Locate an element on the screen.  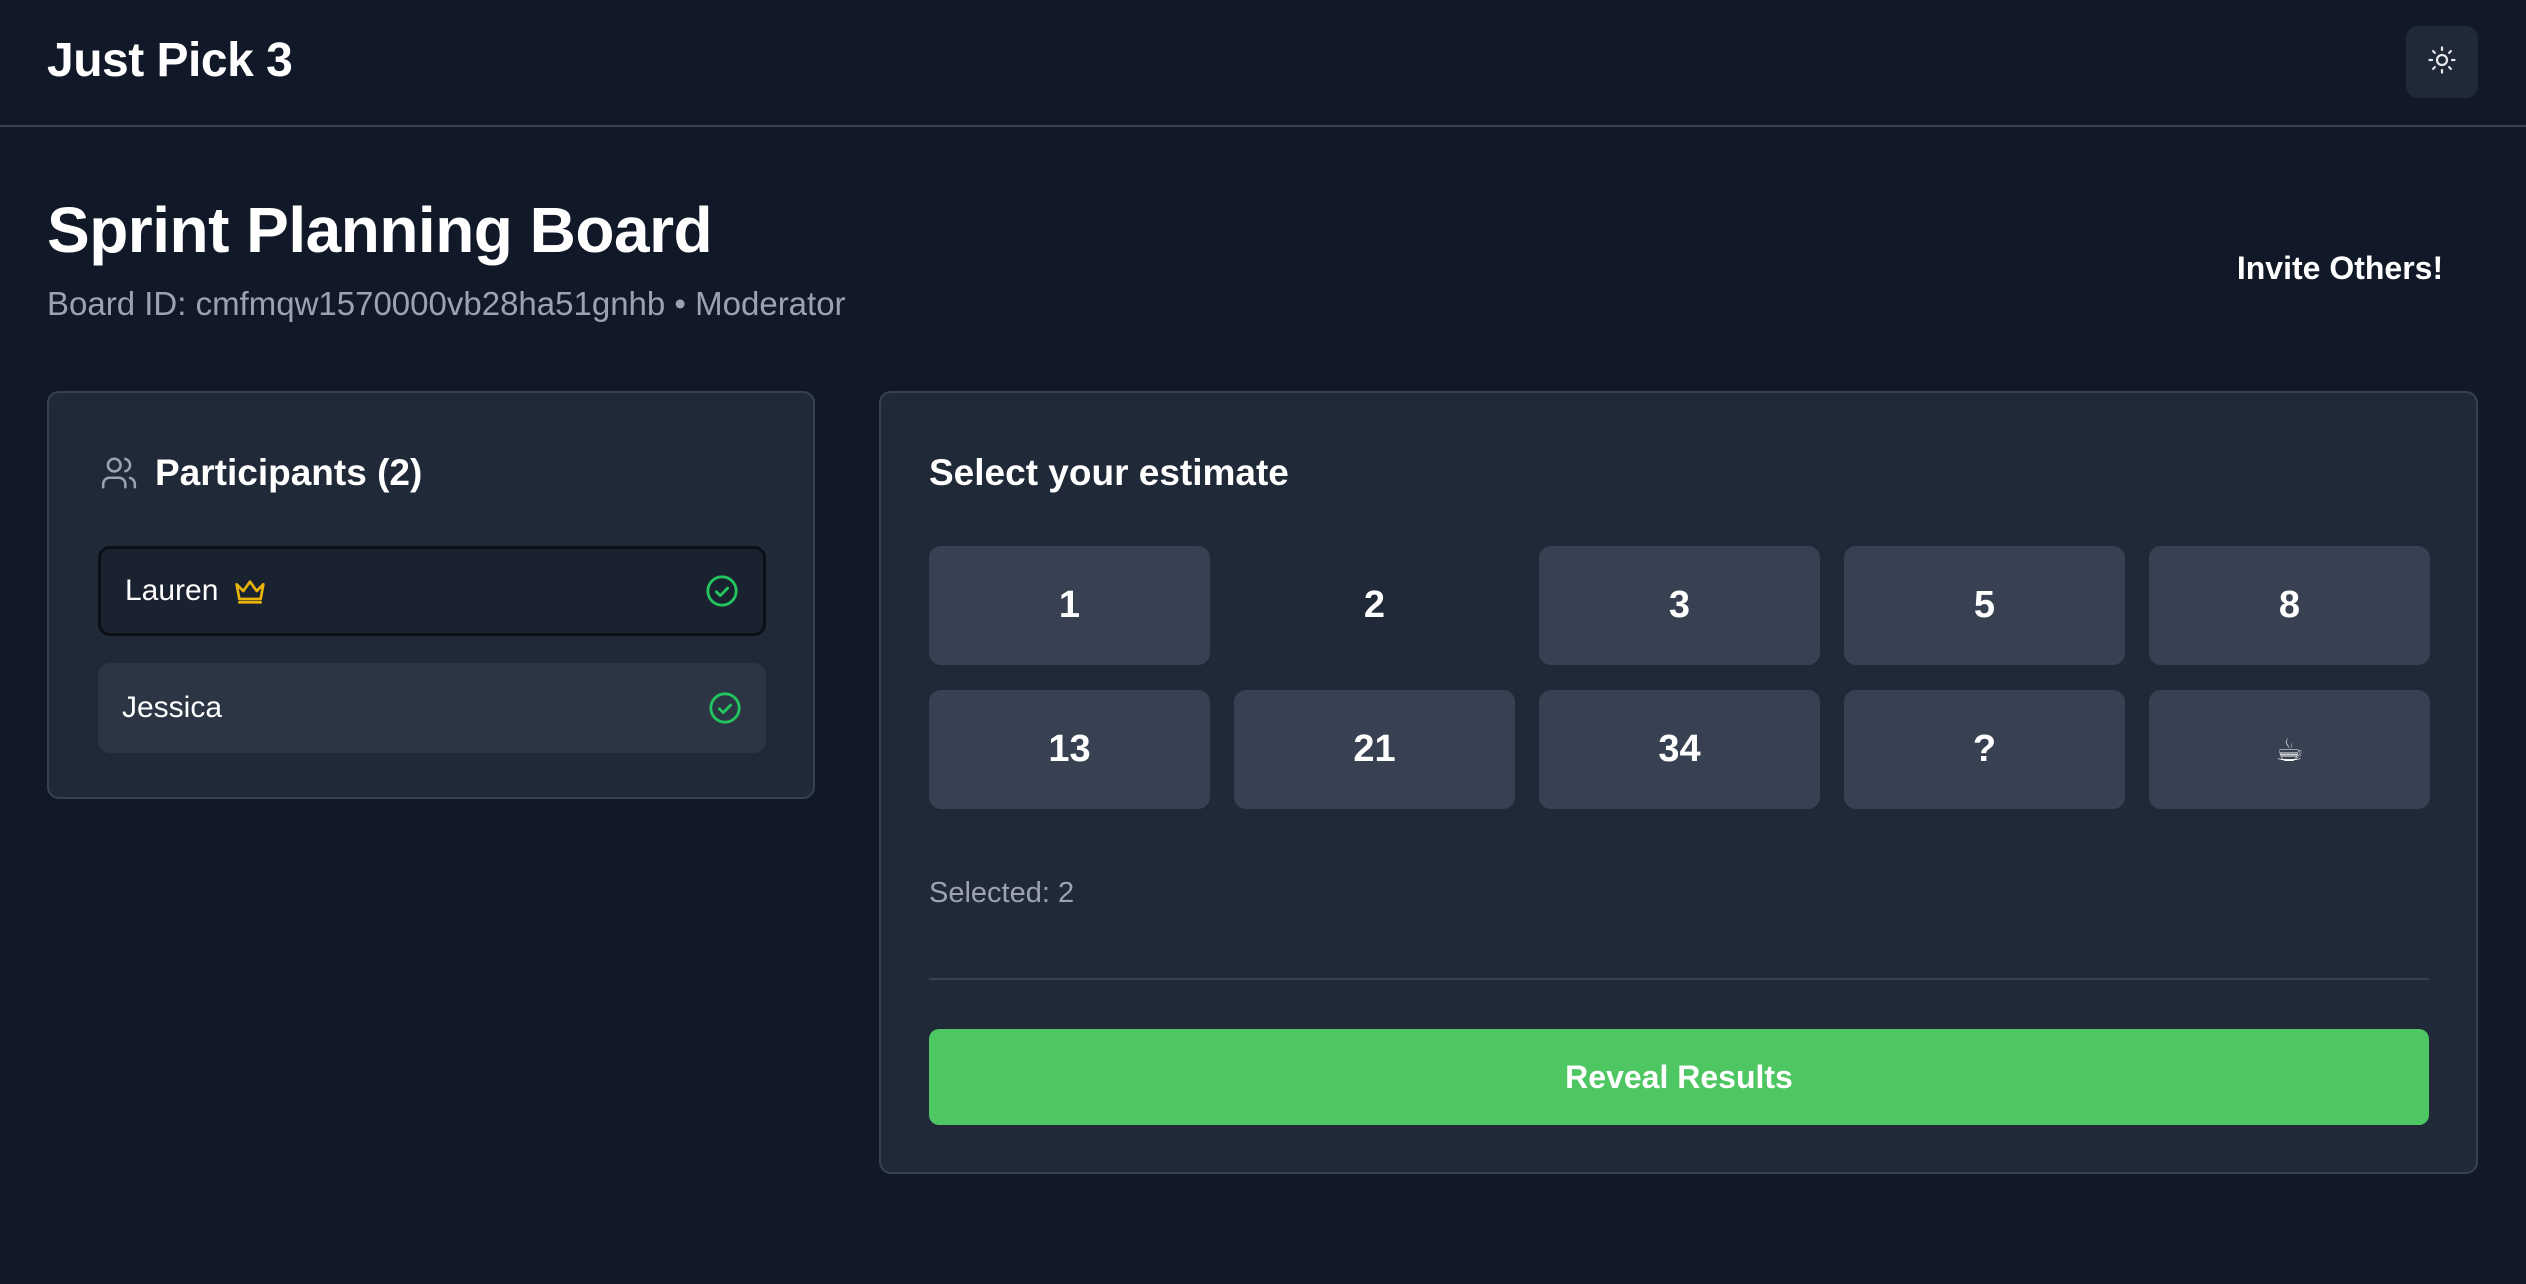
estimate-card-2: 2 is located at coordinates (1374, 605).